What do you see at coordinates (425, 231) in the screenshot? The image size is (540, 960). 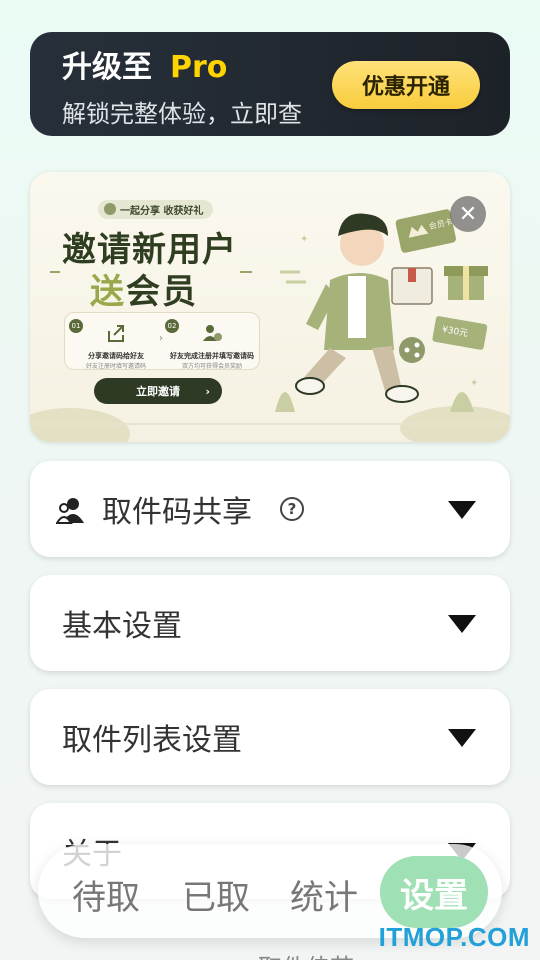 I see `vip-card-illustration` at bounding box center [425, 231].